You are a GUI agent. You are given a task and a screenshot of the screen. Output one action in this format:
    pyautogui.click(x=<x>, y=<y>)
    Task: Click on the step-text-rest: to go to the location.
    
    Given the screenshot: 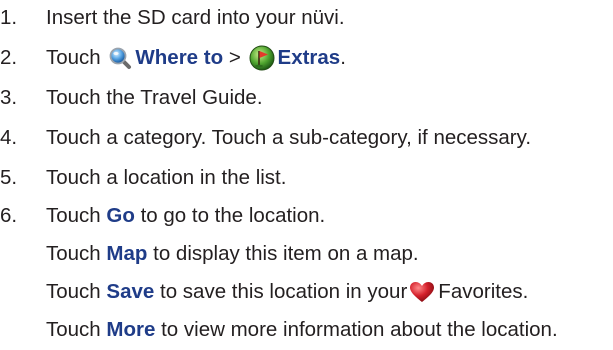 What is the action you would take?
    pyautogui.click(x=233, y=215)
    